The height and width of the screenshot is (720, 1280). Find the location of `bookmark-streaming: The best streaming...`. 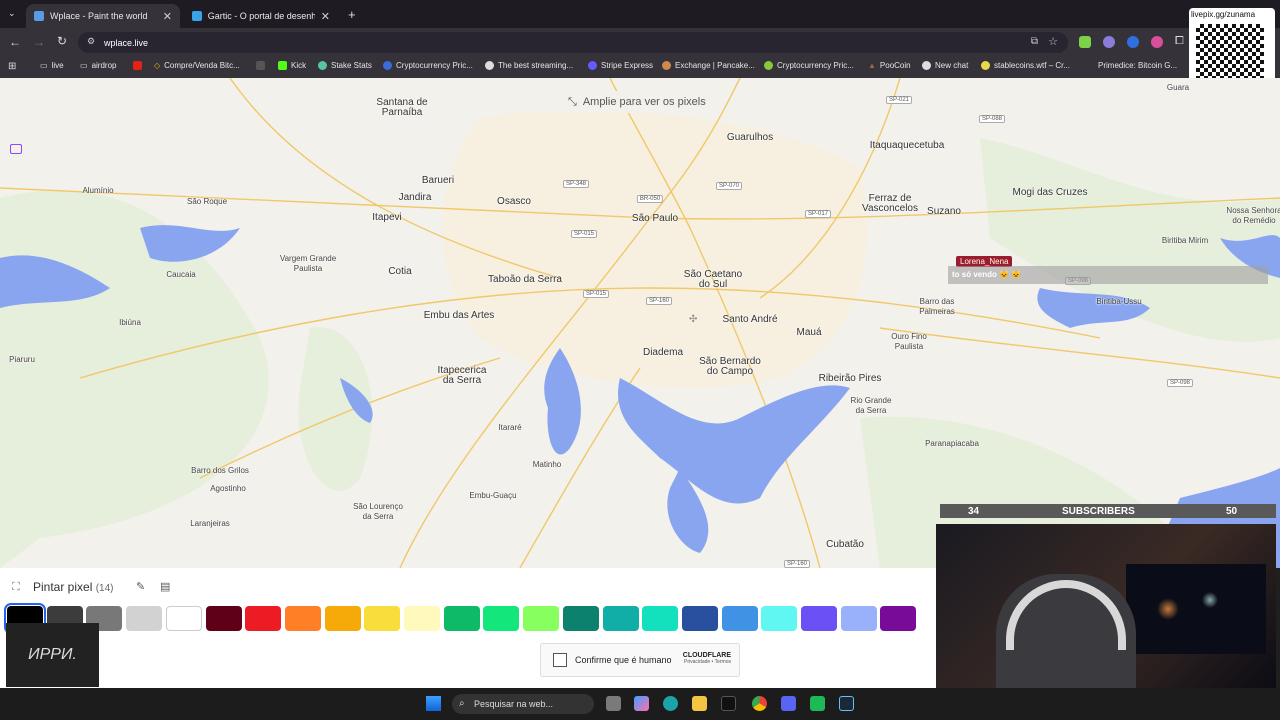

bookmark-streaming: The best streaming... is located at coordinates (529, 65).